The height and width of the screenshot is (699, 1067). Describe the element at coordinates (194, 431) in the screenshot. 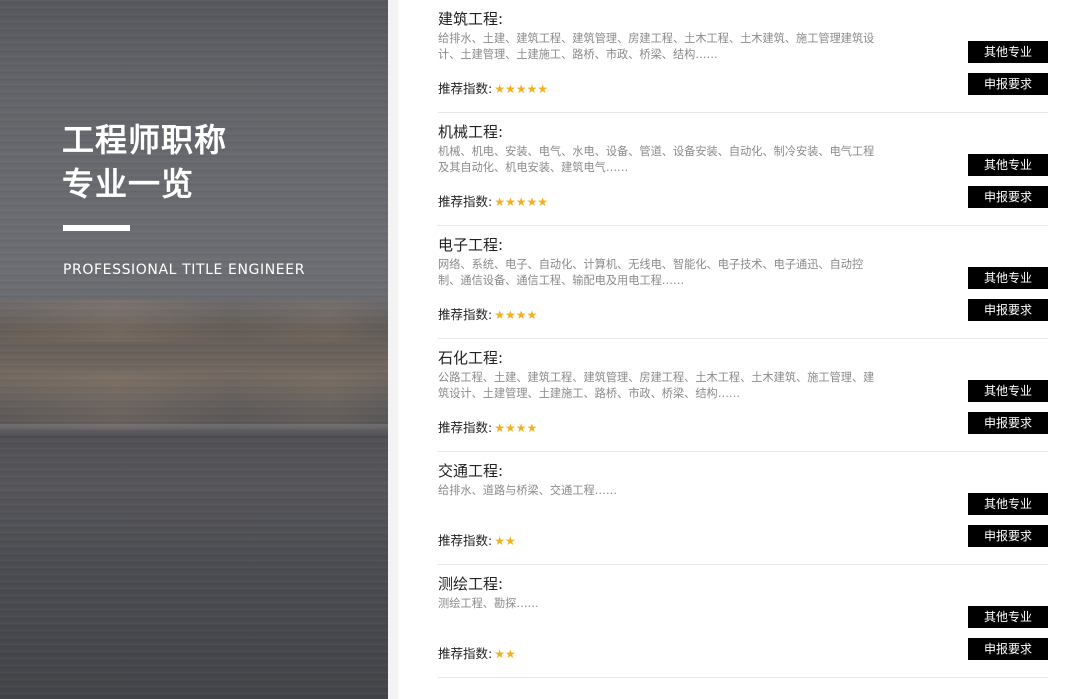

I see `hero-background-waterline` at that location.